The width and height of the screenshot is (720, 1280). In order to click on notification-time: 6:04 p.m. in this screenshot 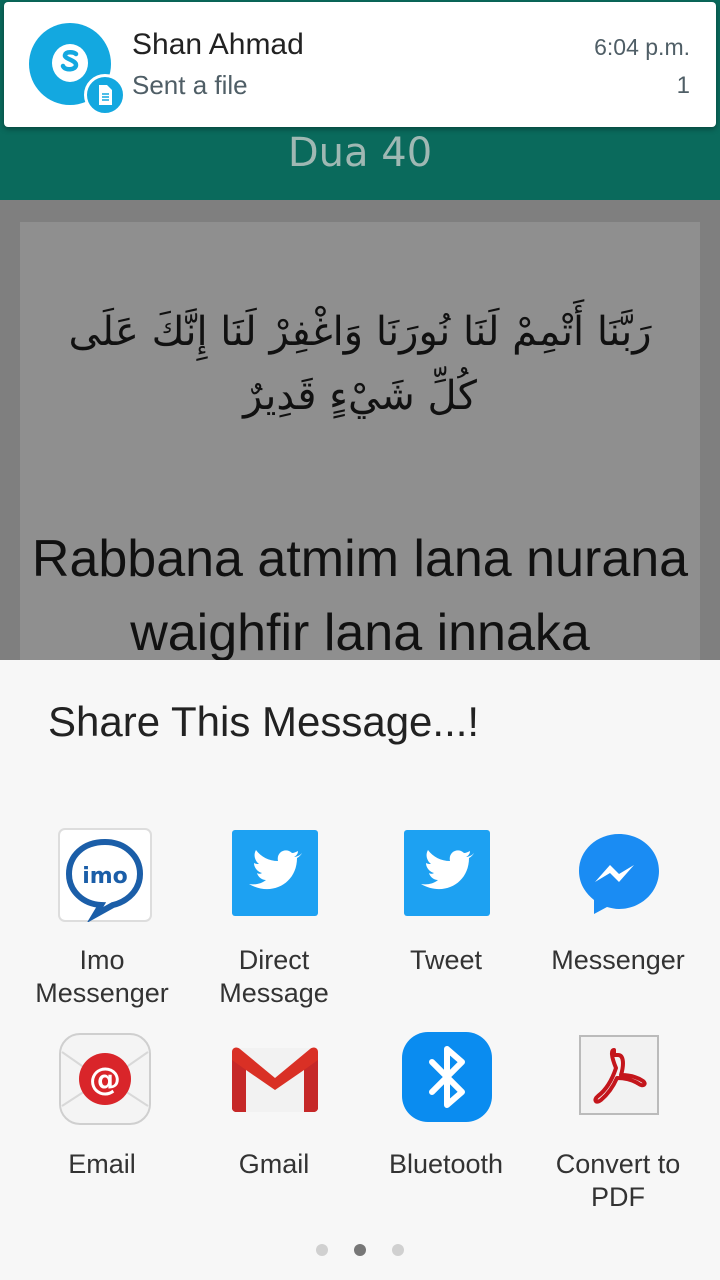, I will do `click(642, 47)`.